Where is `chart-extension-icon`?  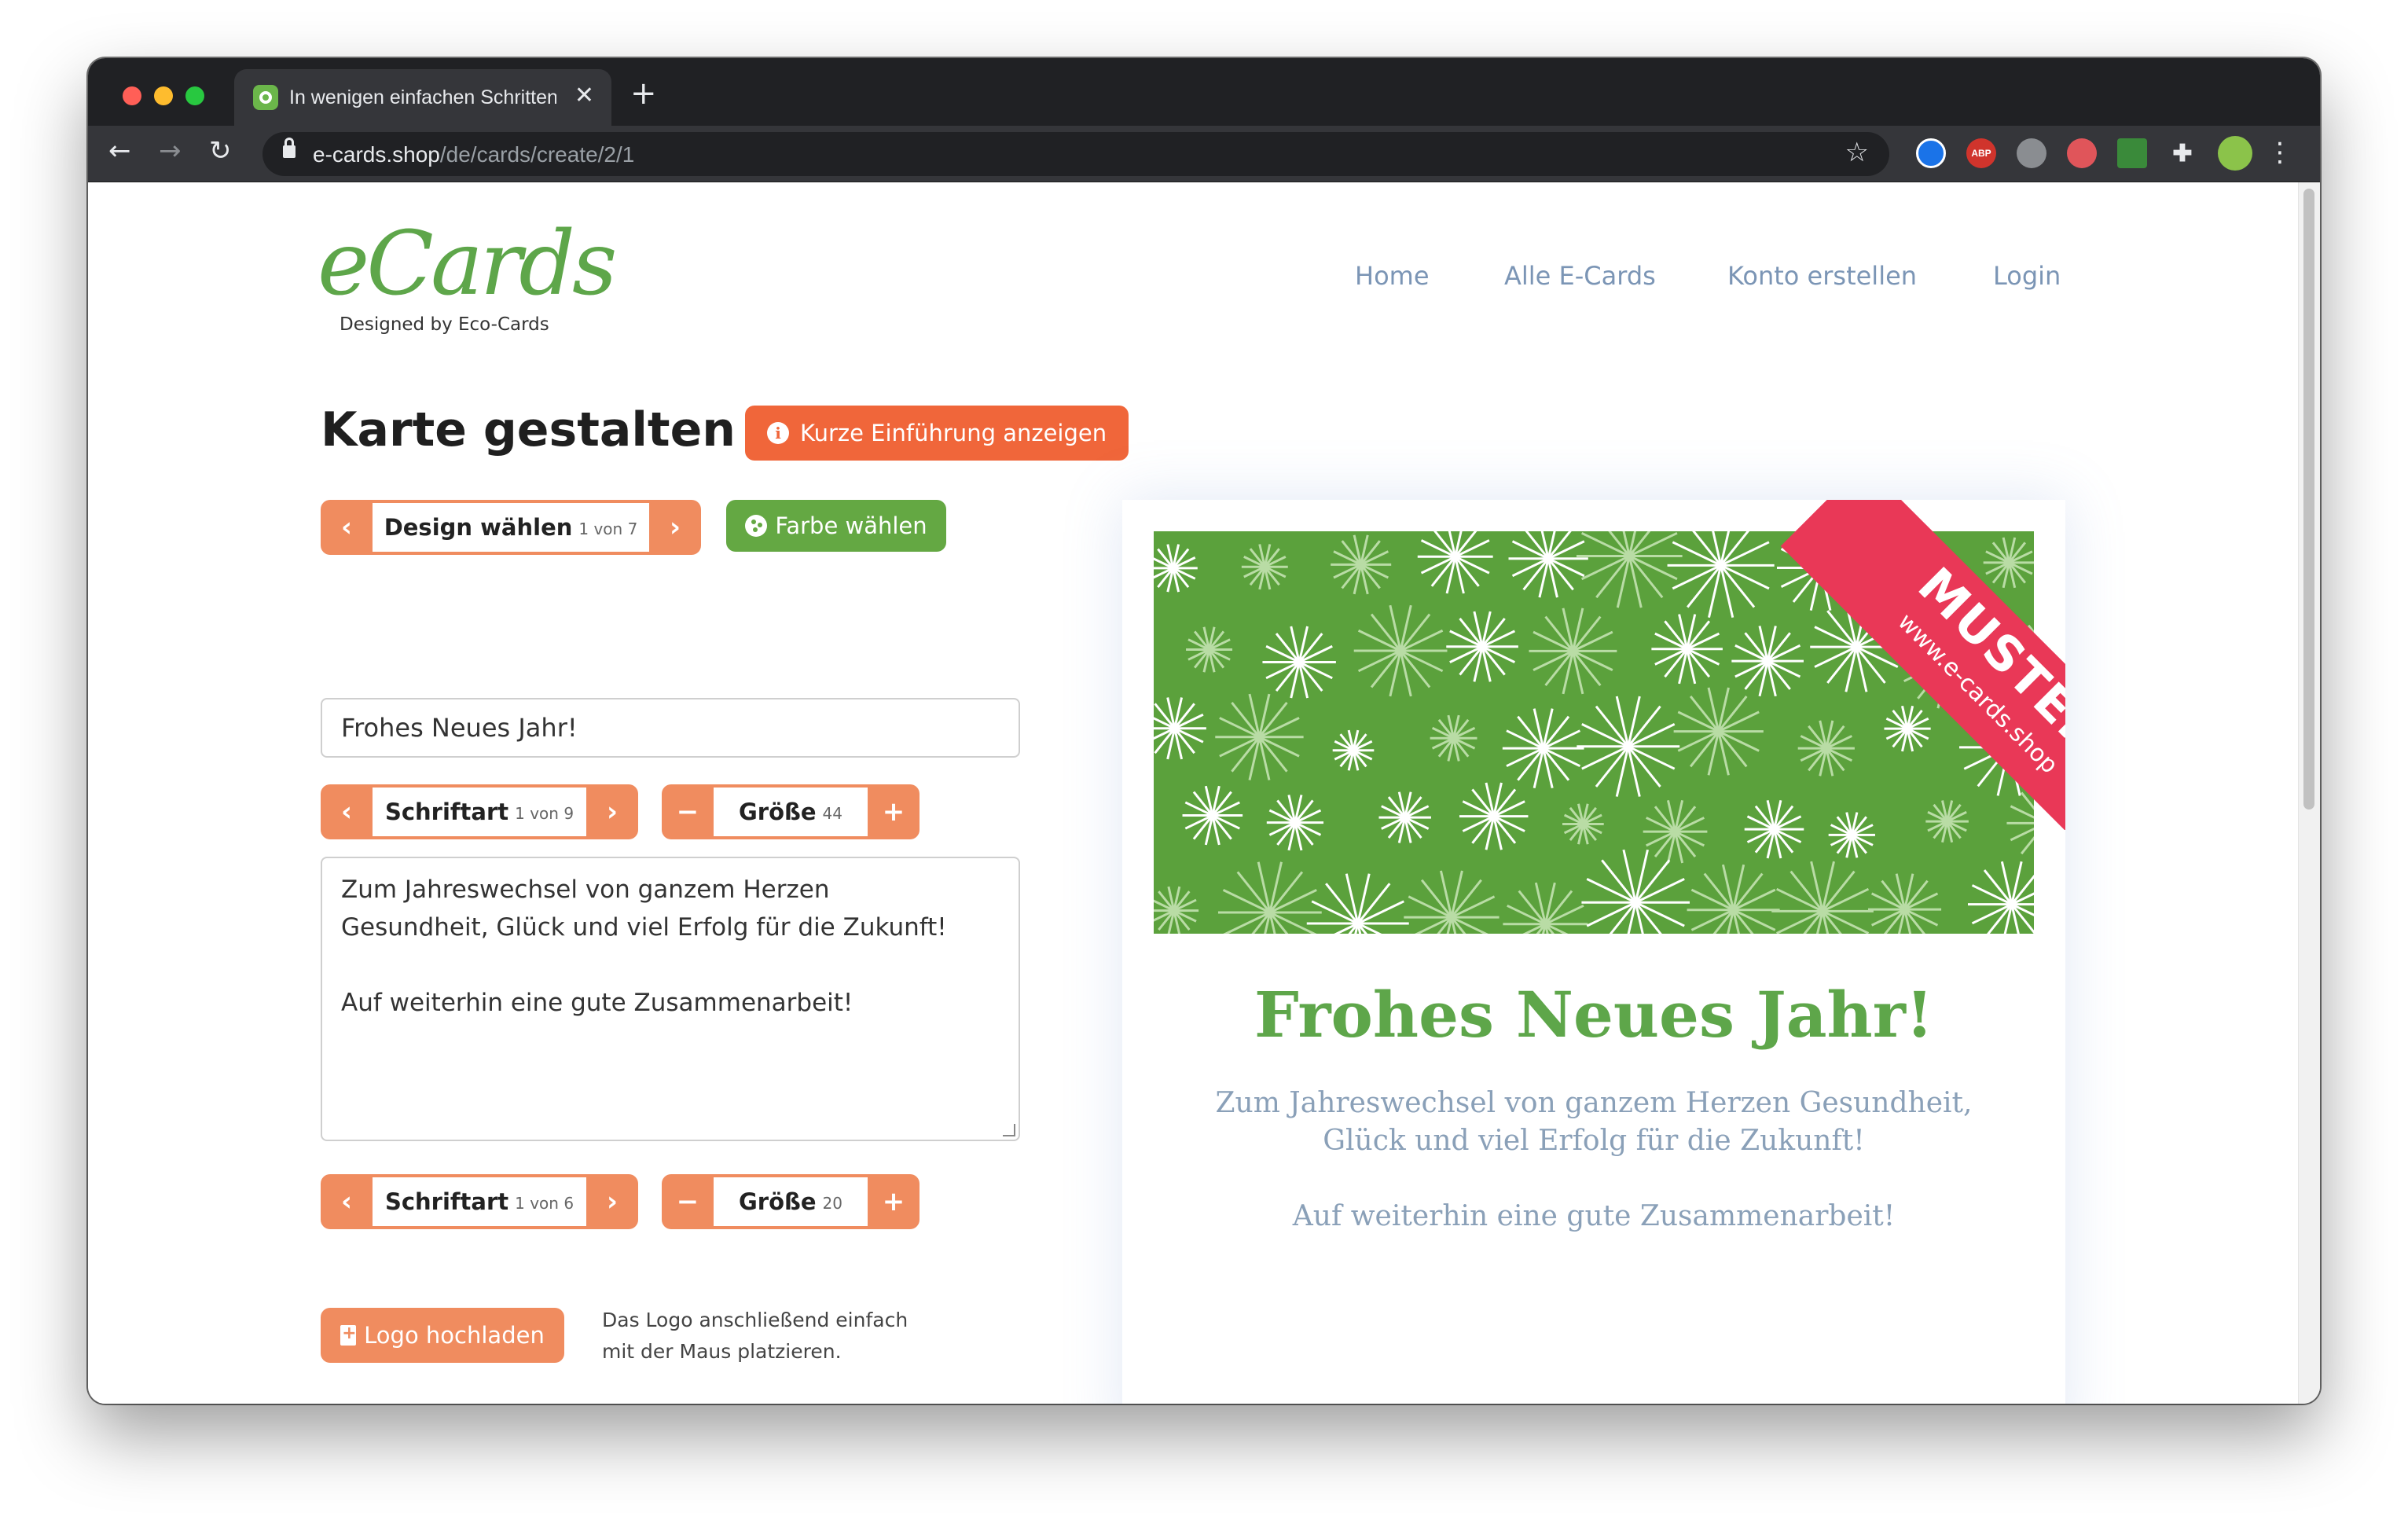
chart-extension-icon is located at coordinates (2132, 153).